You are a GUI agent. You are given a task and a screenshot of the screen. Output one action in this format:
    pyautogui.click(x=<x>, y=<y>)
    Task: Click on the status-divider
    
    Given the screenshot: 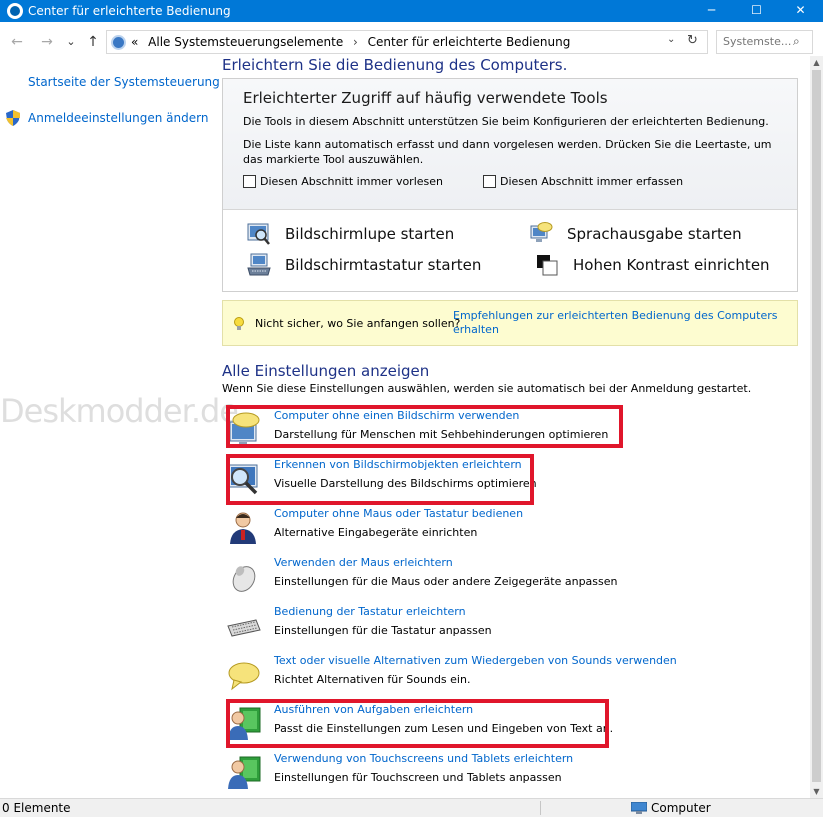 What is the action you would take?
    pyautogui.click(x=540, y=808)
    